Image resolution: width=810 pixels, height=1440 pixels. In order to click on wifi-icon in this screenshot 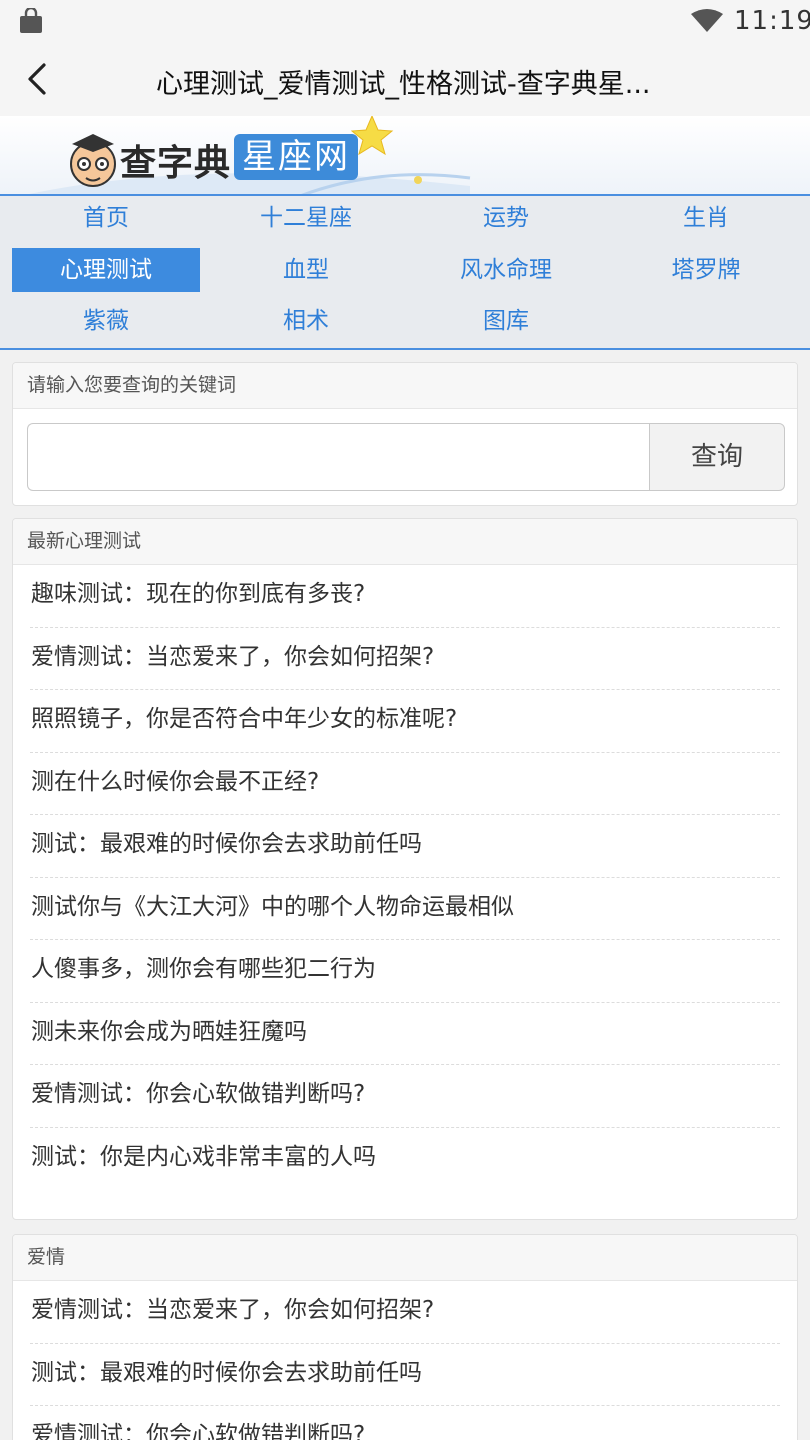, I will do `click(707, 20)`.